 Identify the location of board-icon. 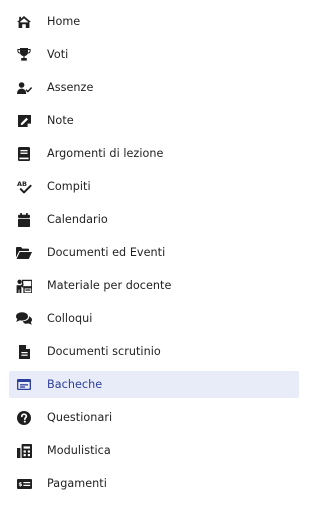
(24, 385).